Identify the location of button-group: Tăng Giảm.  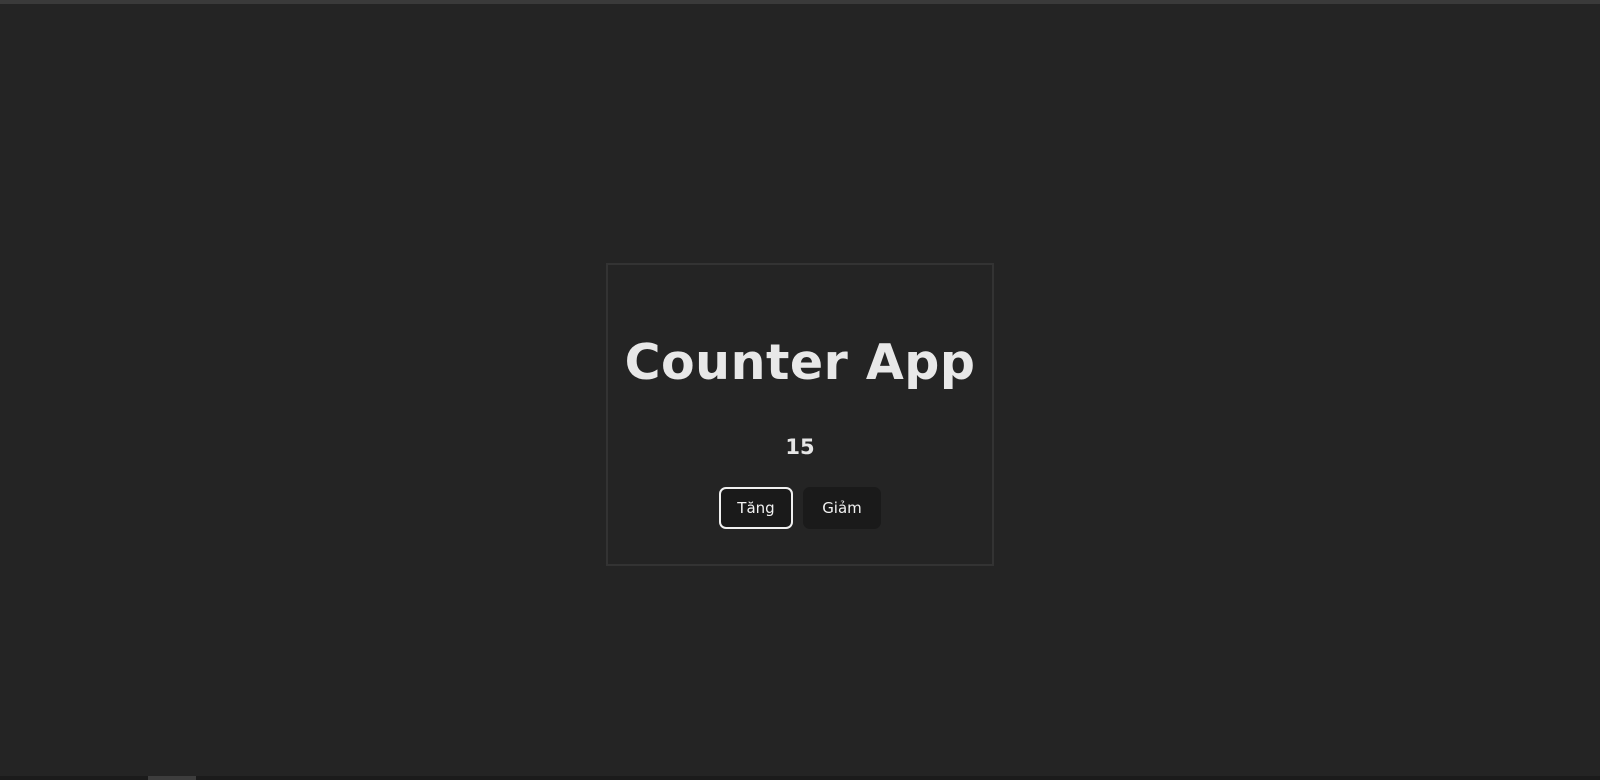
(800, 508).